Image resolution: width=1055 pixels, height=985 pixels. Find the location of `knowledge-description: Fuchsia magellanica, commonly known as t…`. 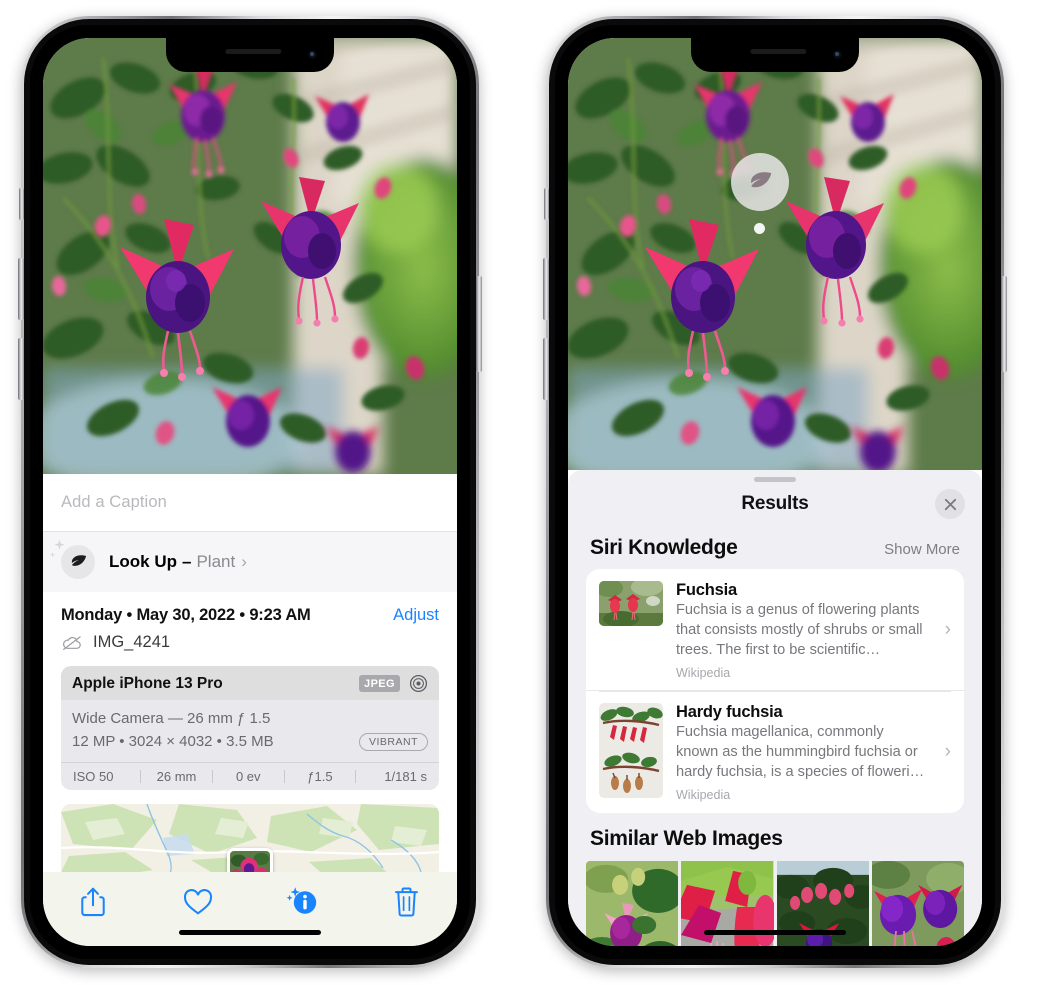

knowledge-description: Fuchsia magellanica, commonly known as t… is located at coordinates (800, 752).